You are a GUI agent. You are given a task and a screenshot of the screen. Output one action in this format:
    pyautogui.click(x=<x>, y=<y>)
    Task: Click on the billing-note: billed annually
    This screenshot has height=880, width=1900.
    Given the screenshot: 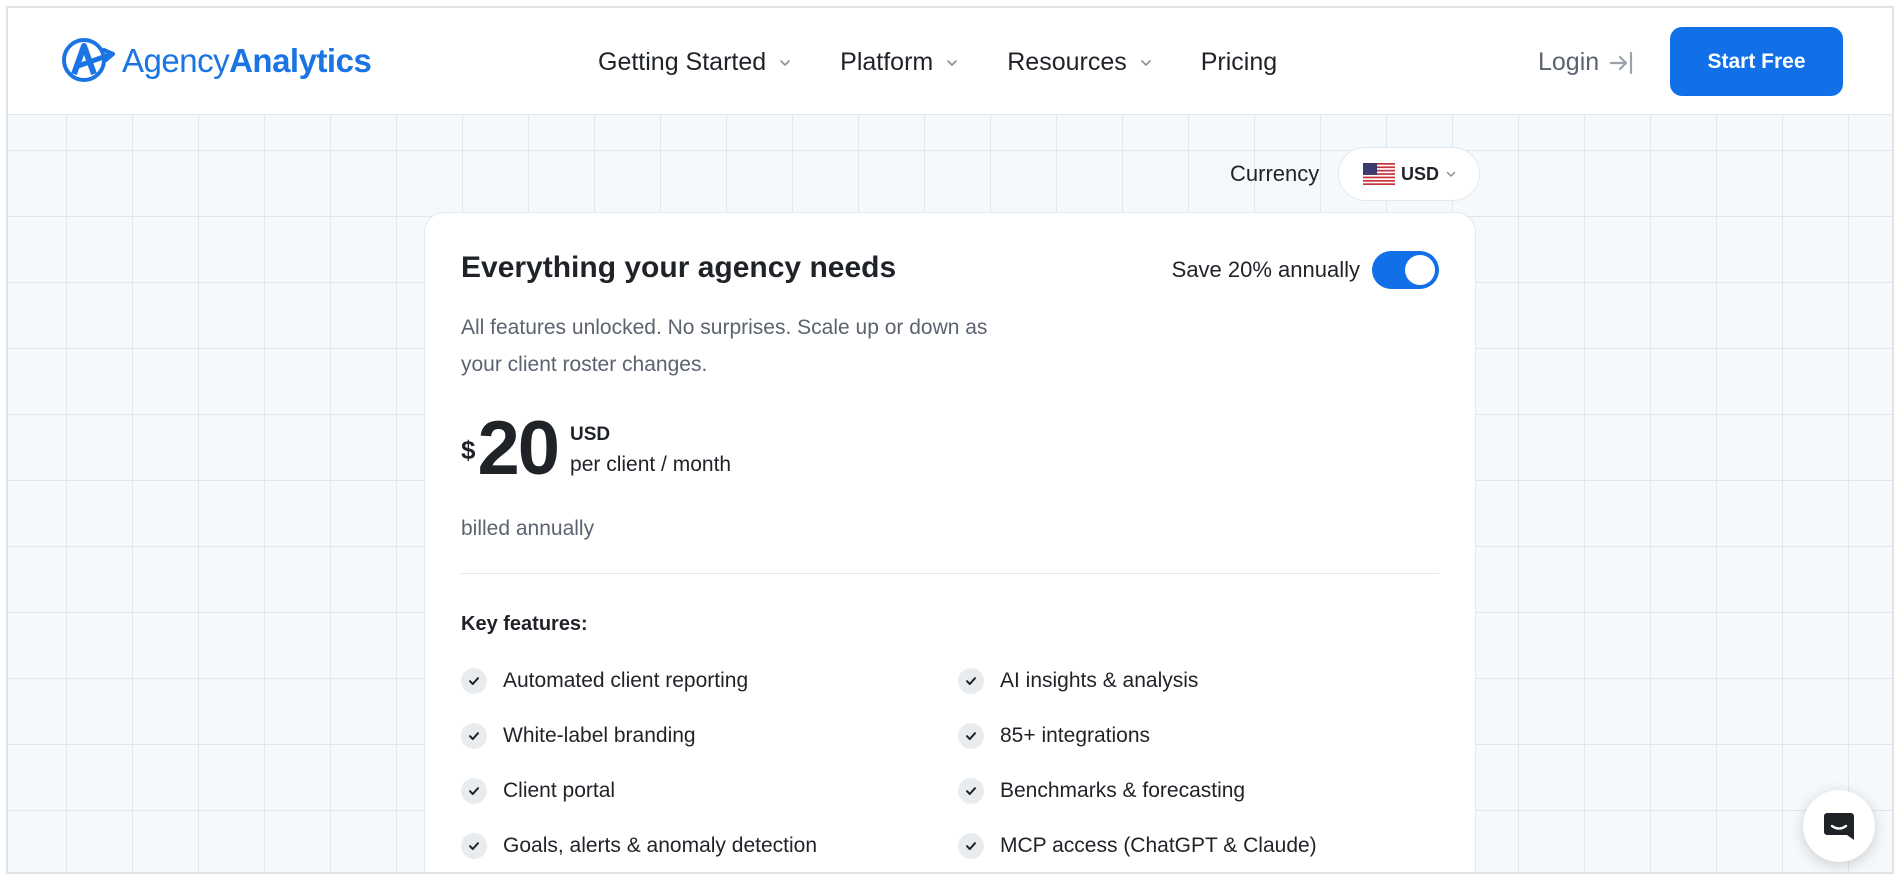 What is the action you would take?
    pyautogui.click(x=528, y=528)
    